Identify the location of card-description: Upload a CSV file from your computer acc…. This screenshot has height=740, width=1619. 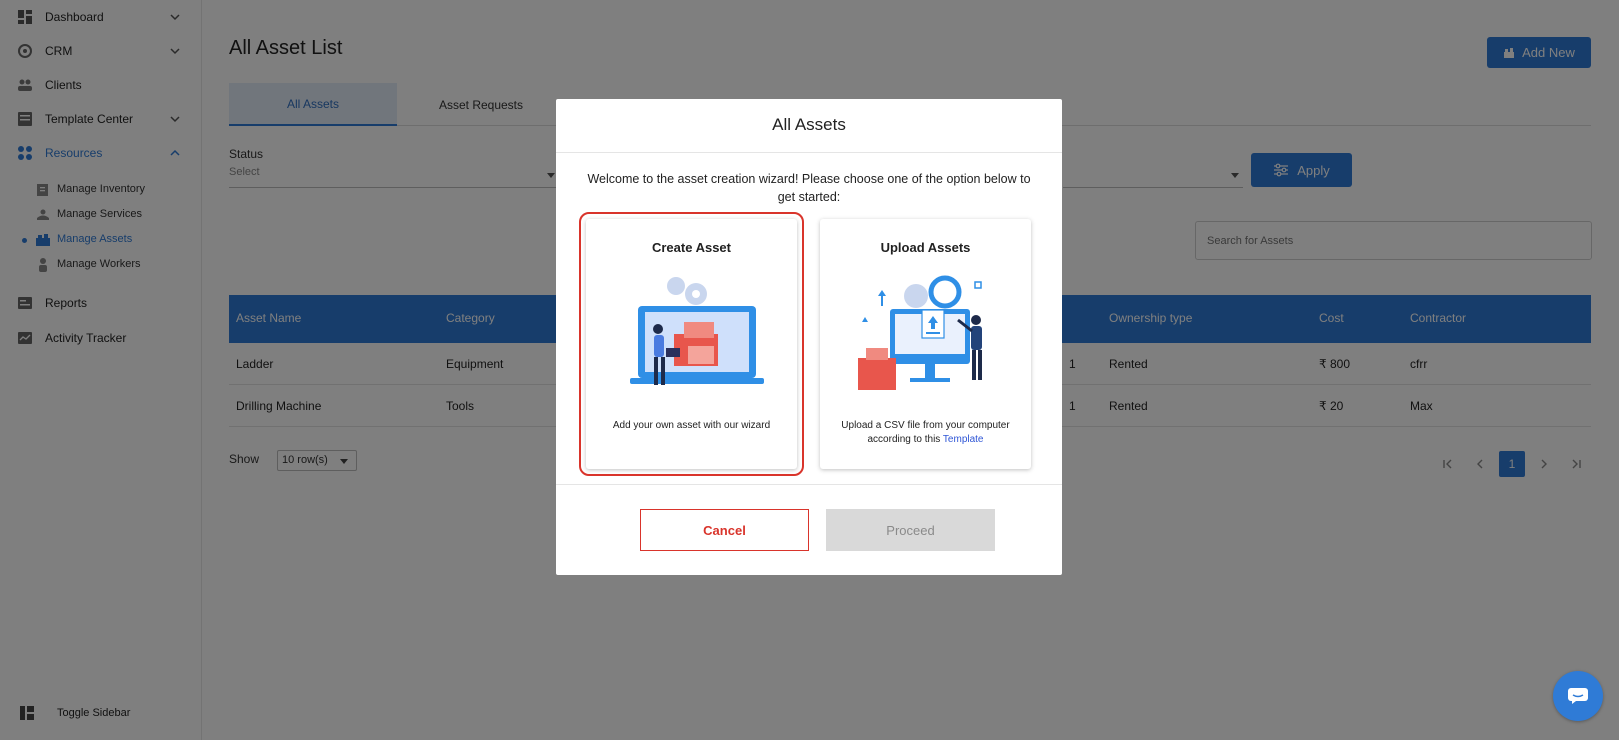
(925, 433).